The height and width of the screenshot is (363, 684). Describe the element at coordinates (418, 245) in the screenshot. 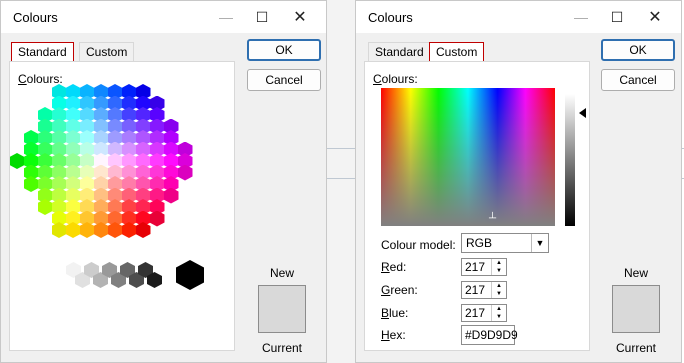

I see `colour-model-label: Colour model:` at that location.